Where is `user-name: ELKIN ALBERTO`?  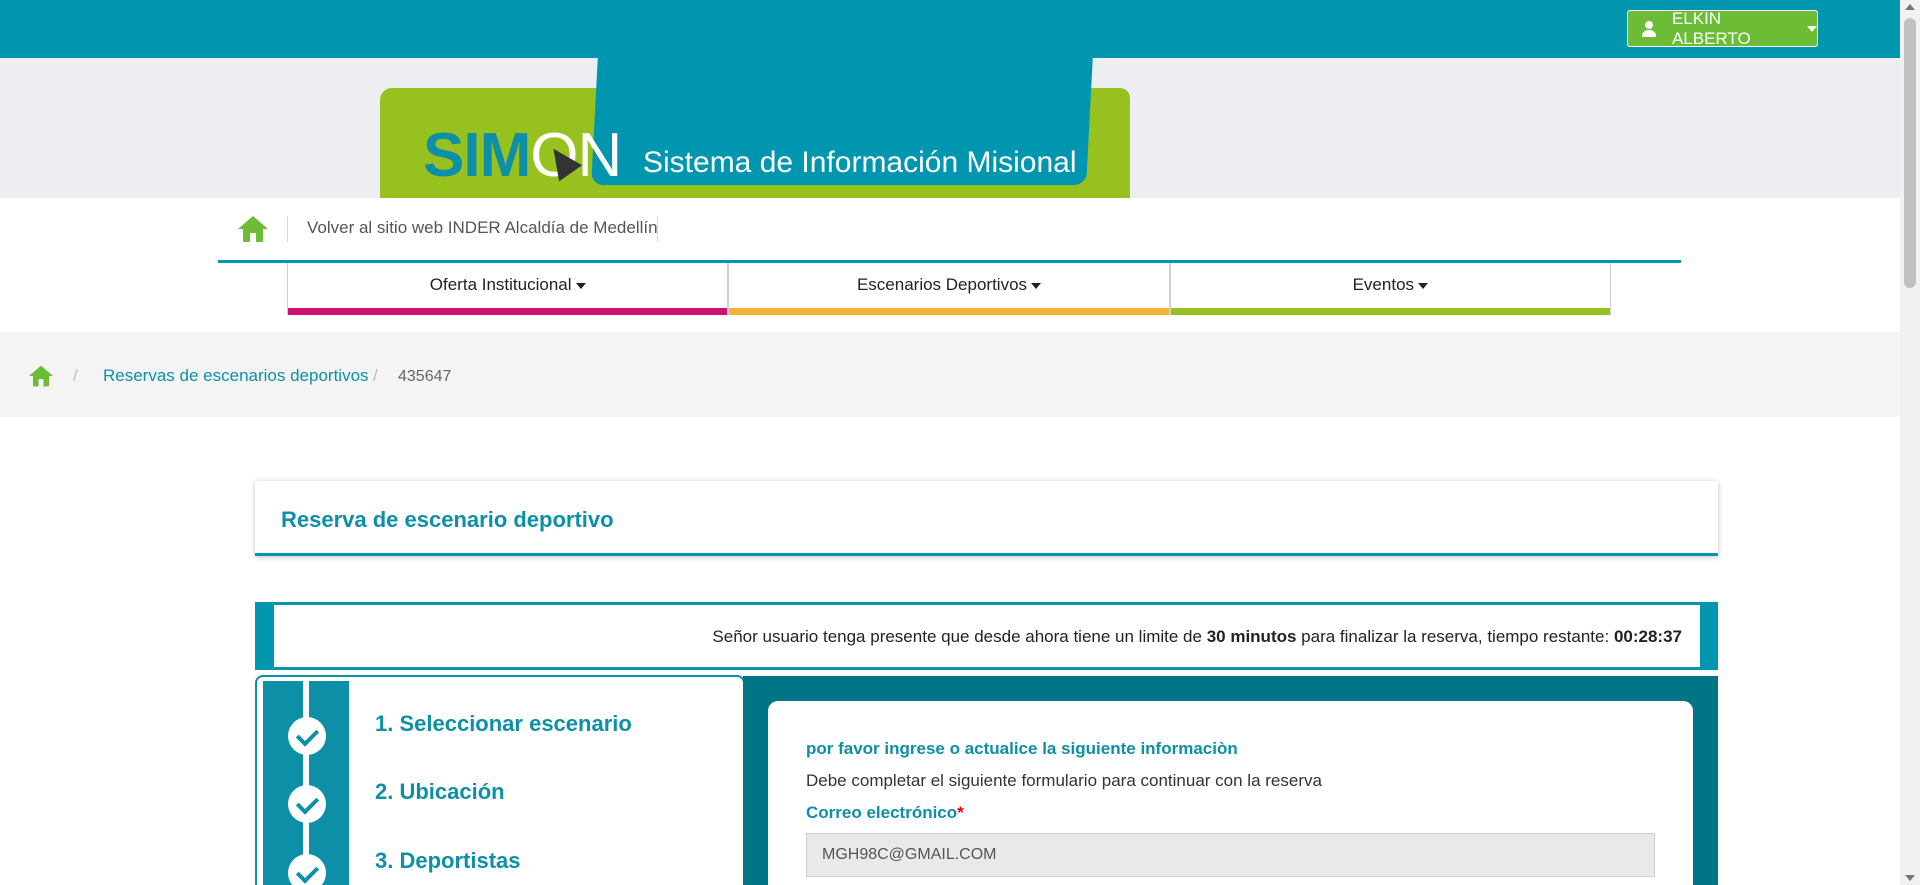
user-name: ELKIN ALBERTO is located at coordinates (1711, 28).